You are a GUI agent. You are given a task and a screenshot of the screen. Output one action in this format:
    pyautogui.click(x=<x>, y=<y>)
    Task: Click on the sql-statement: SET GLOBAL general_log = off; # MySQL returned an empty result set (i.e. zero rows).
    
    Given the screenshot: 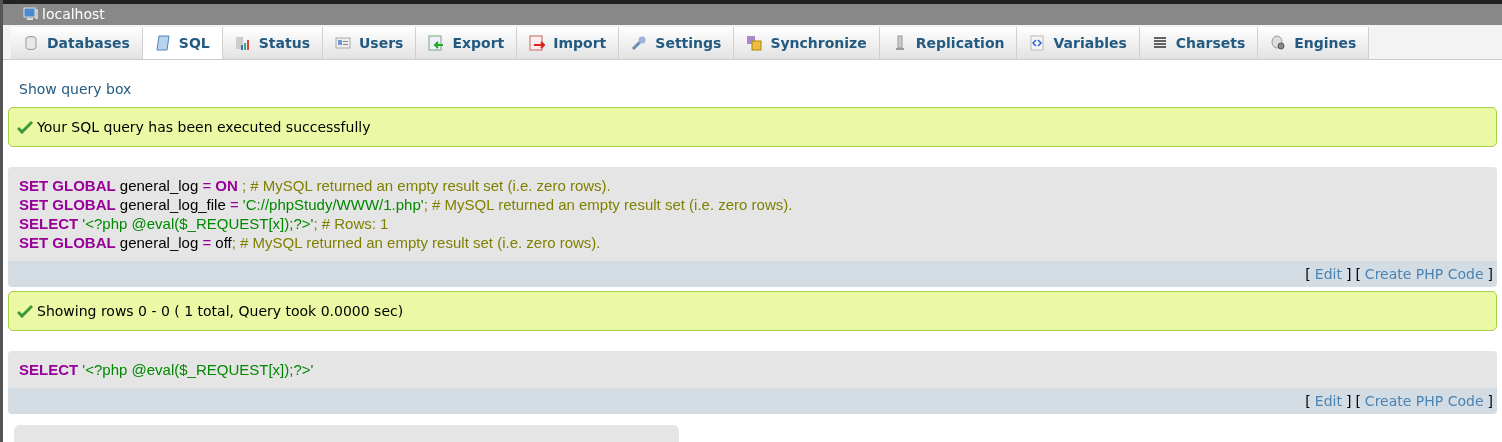 What is the action you would take?
    pyautogui.click(x=310, y=242)
    